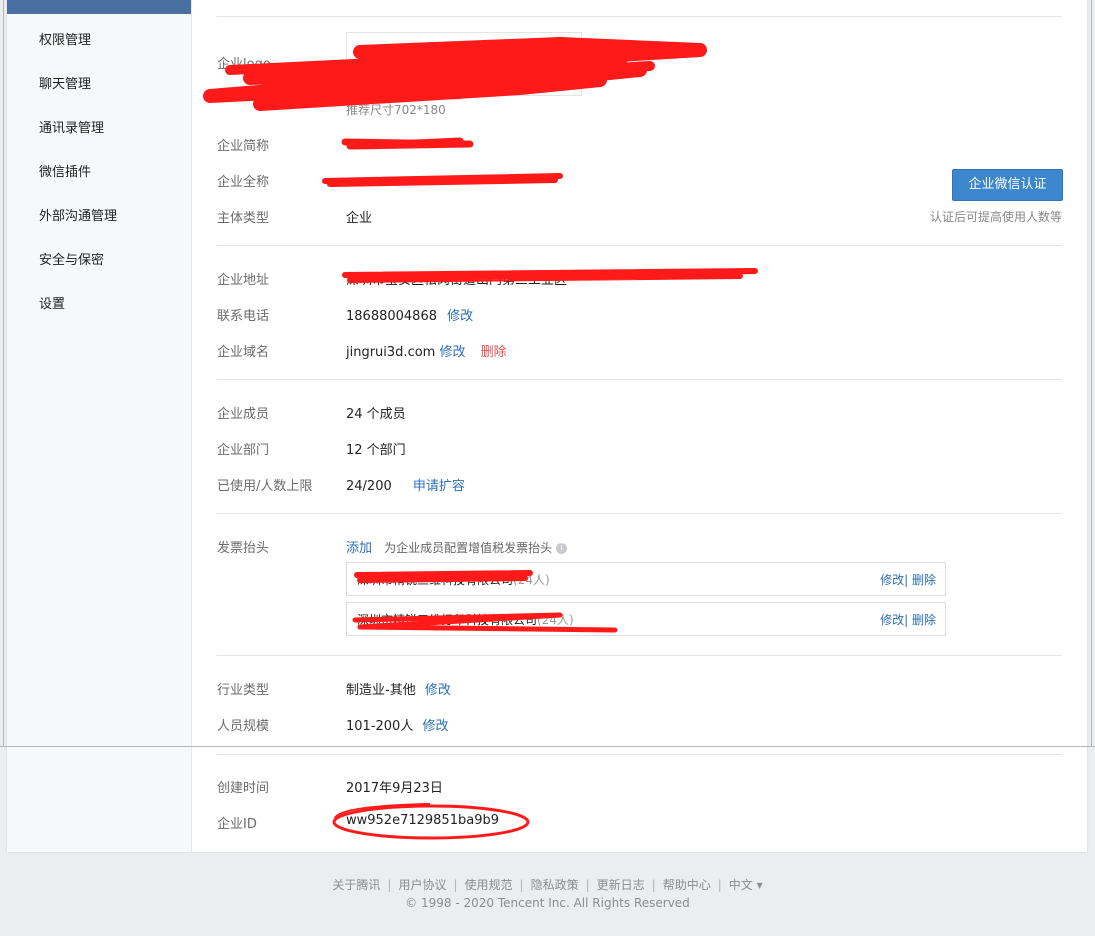 This screenshot has height=936, width=1095. Describe the element at coordinates (1091, 373) in the screenshot. I see `screenshot-seam-right` at that location.